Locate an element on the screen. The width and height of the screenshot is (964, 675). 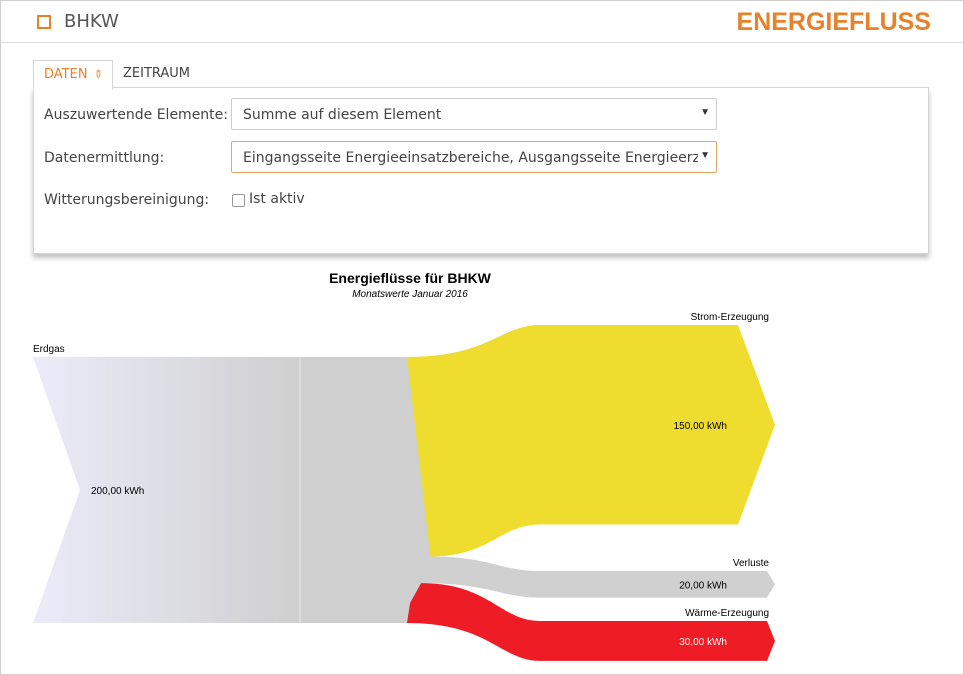
erdgas-flow is located at coordinates (166, 490).